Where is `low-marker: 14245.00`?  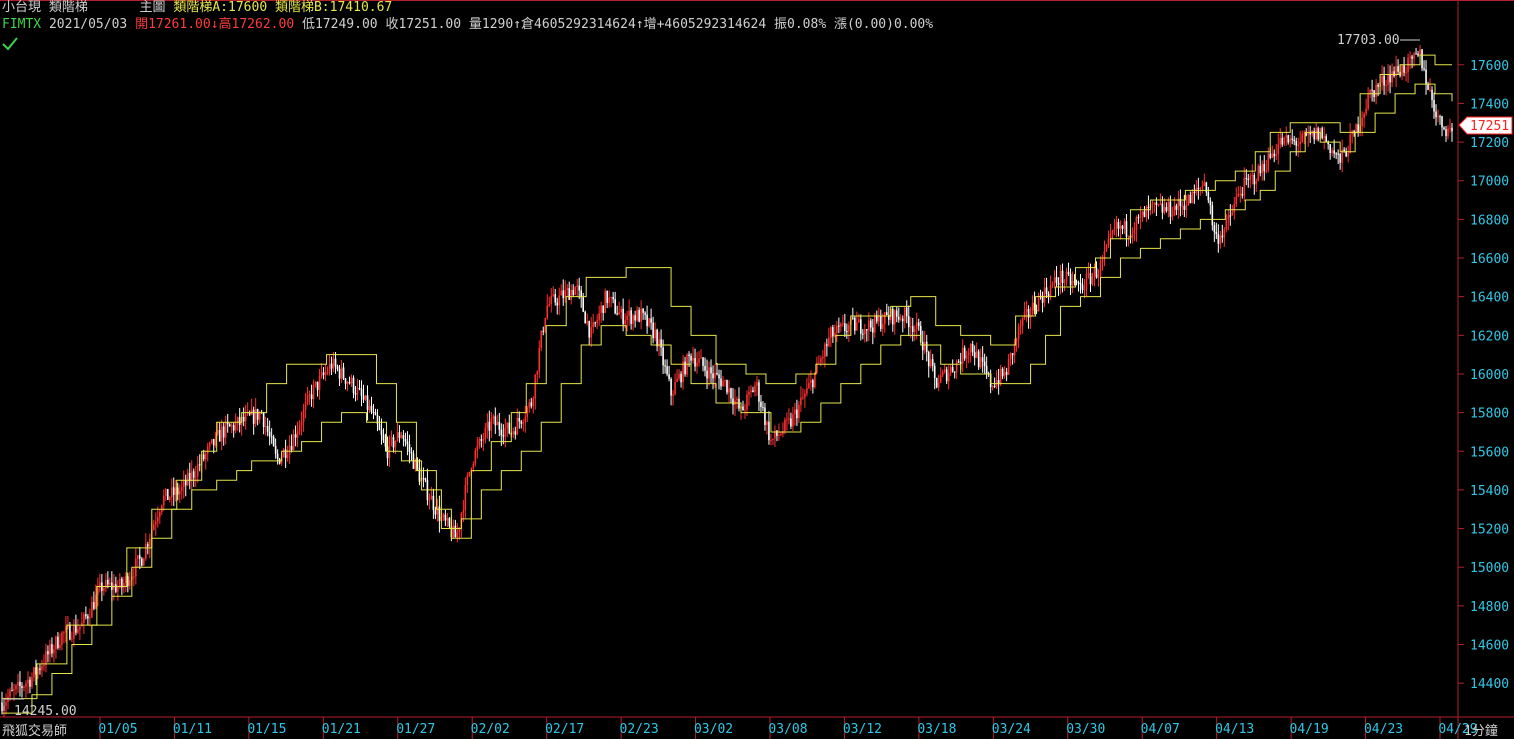
low-marker: 14245.00 is located at coordinates (40, 708).